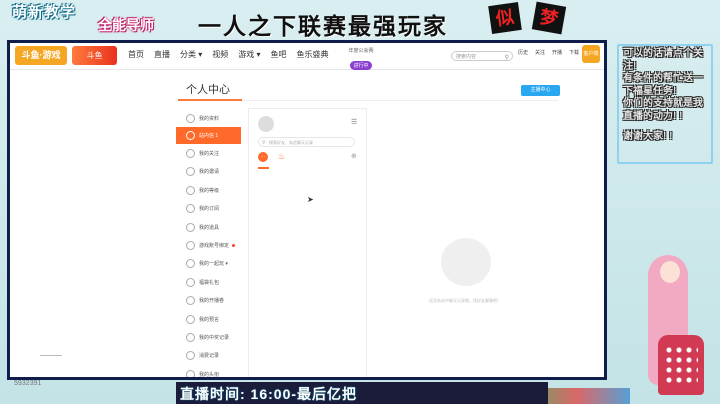  I want to click on broadcast-button: 开播, so click(557, 52).